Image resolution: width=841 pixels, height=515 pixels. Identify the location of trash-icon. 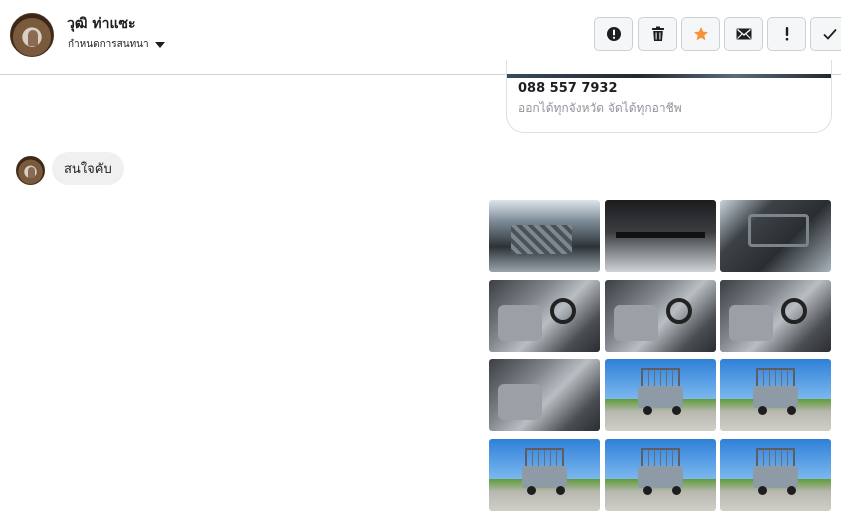
(657, 33).